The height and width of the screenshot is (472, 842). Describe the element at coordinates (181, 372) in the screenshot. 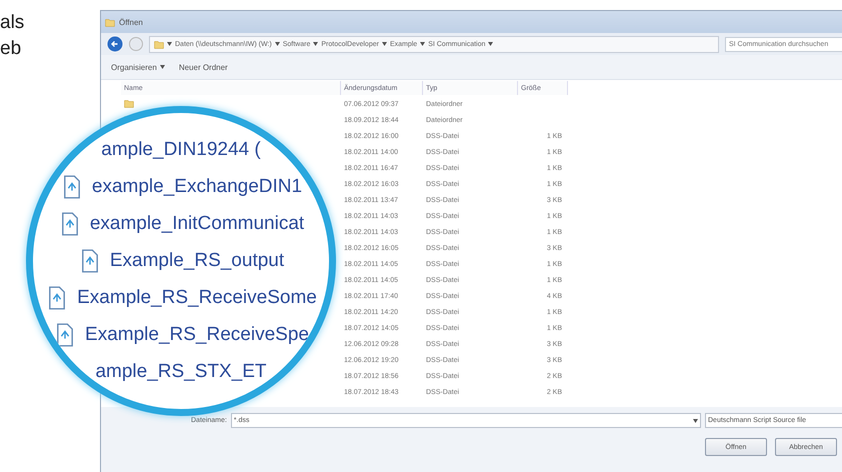

I see `file-name: ample_RS_STX_ET` at that location.